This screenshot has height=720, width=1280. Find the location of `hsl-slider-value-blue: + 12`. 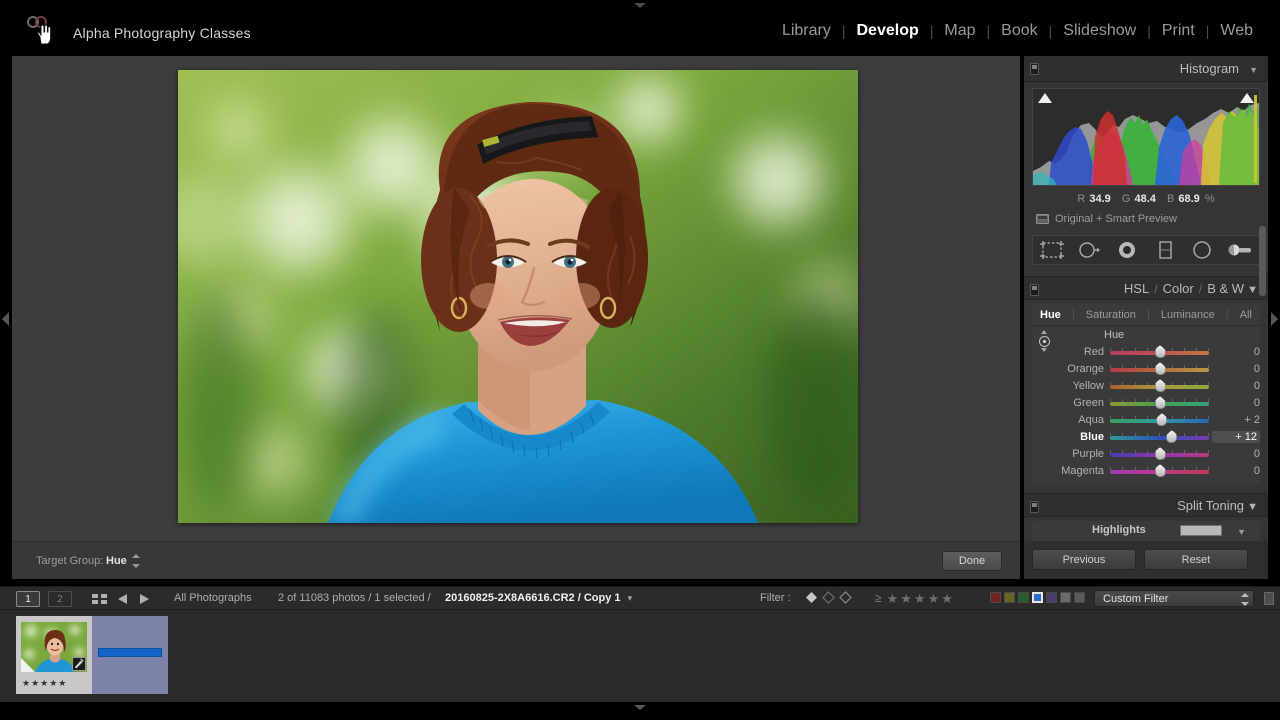

hsl-slider-value-blue: + 12 is located at coordinates (1236, 437).